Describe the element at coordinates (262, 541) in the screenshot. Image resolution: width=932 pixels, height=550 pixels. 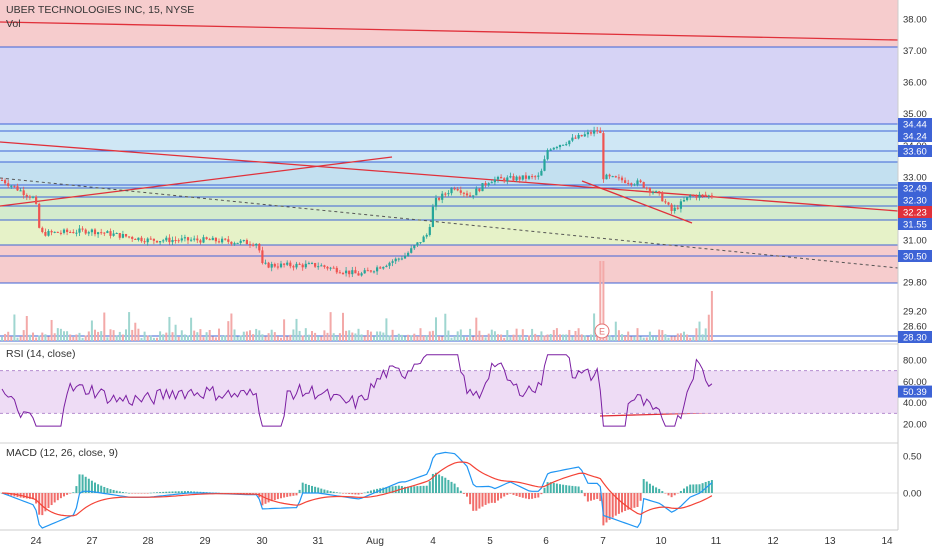
I see `time-tick-label: 30` at that location.